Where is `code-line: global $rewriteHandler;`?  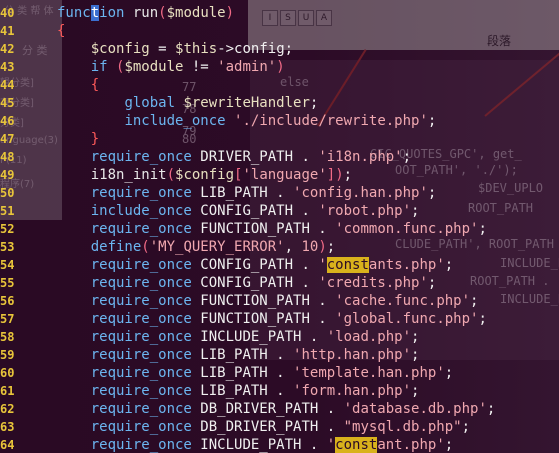
code-line: global $rewriteHandler; is located at coordinates (187, 103).